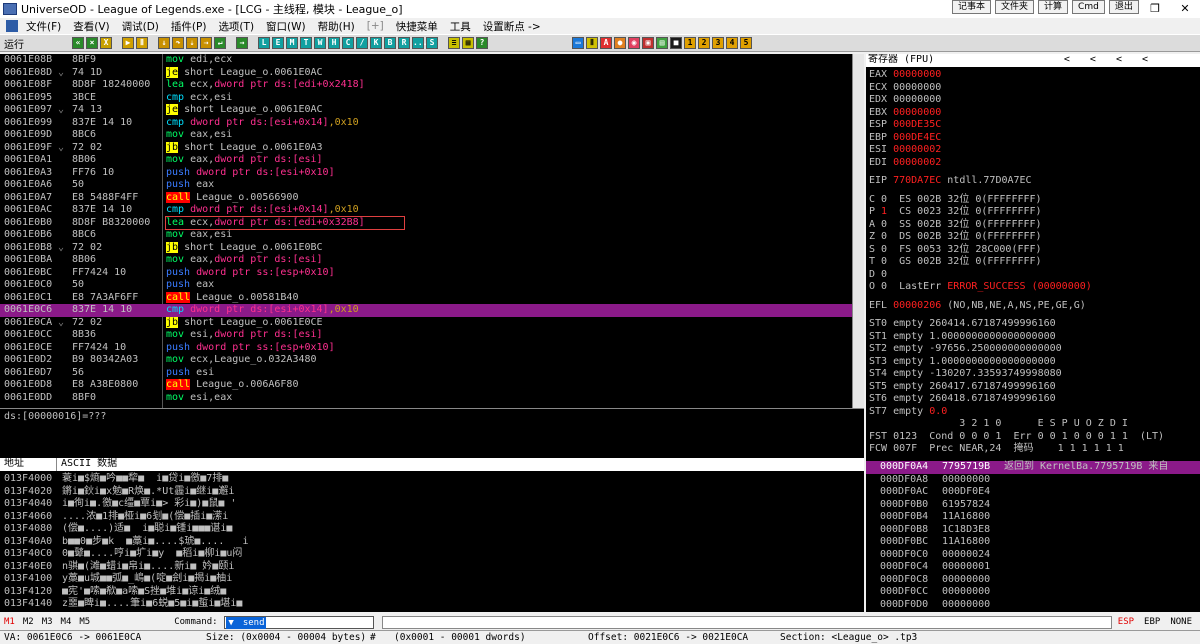 The width and height of the screenshot is (1200, 644). What do you see at coordinates (1033, 88) in the screenshot?
I see `register-line: ECX 00000000` at bounding box center [1033, 88].